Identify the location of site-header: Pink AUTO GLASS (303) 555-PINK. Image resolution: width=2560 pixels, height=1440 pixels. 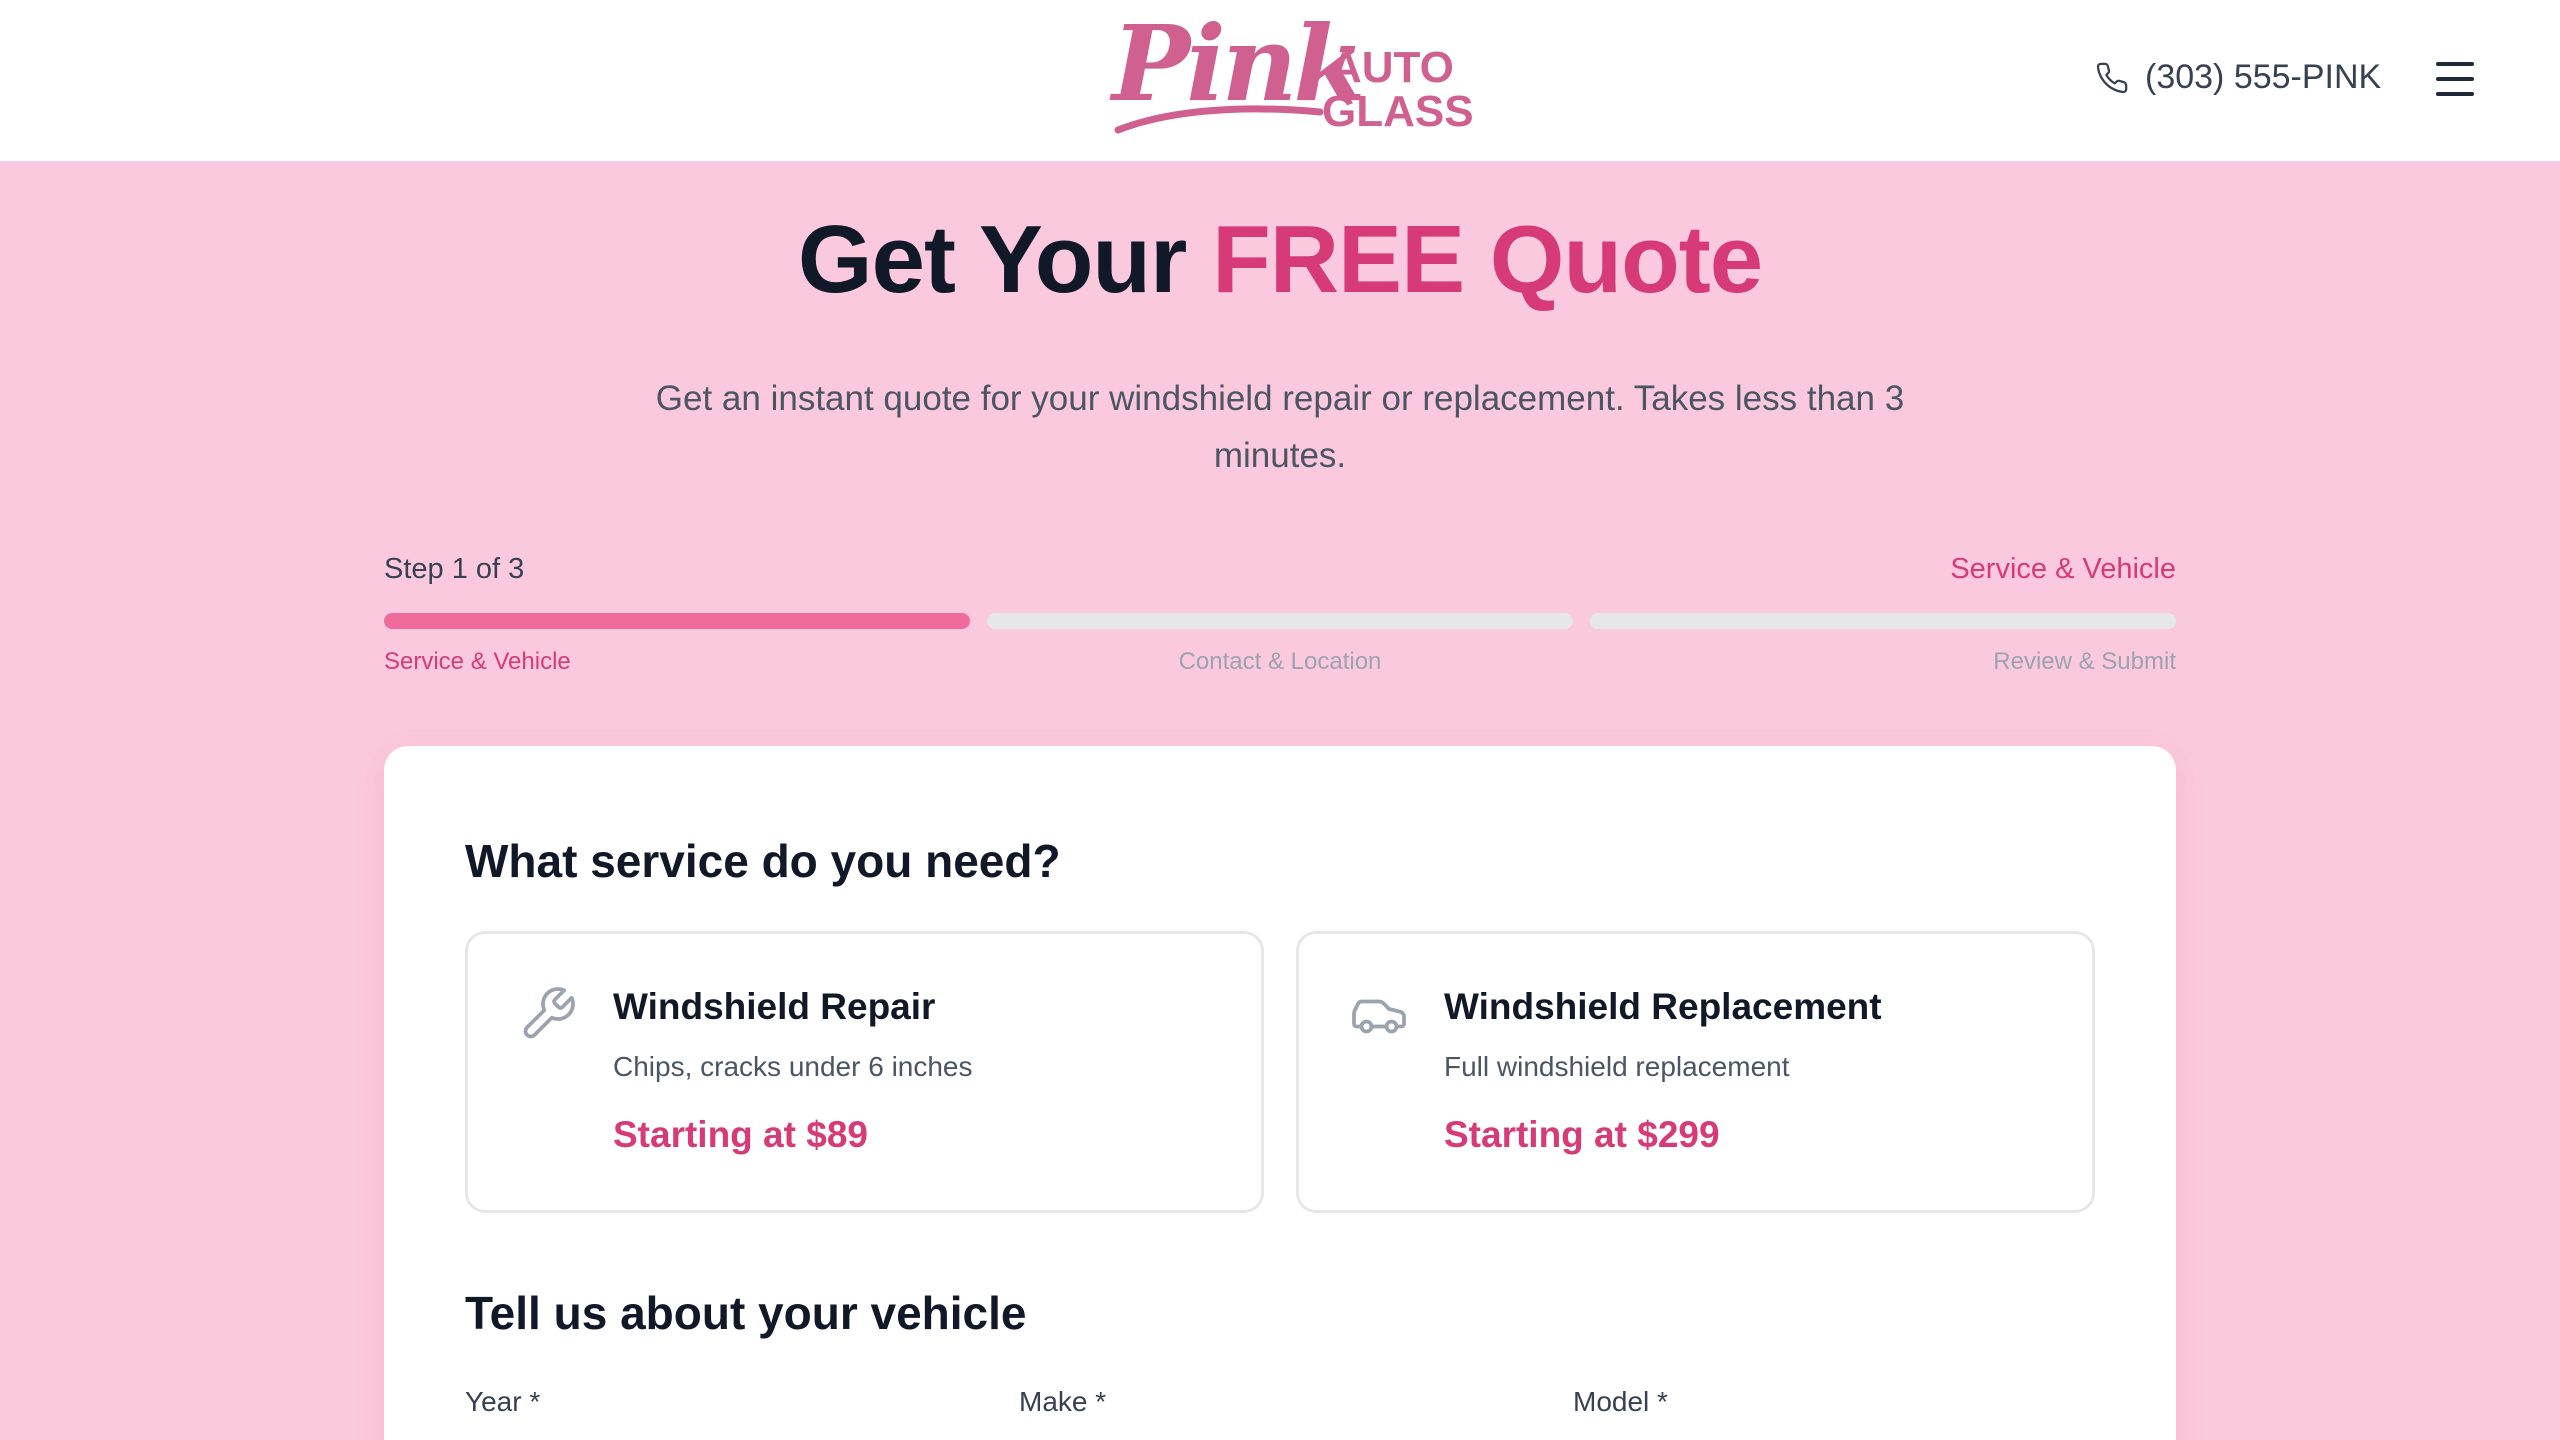
(1280, 80).